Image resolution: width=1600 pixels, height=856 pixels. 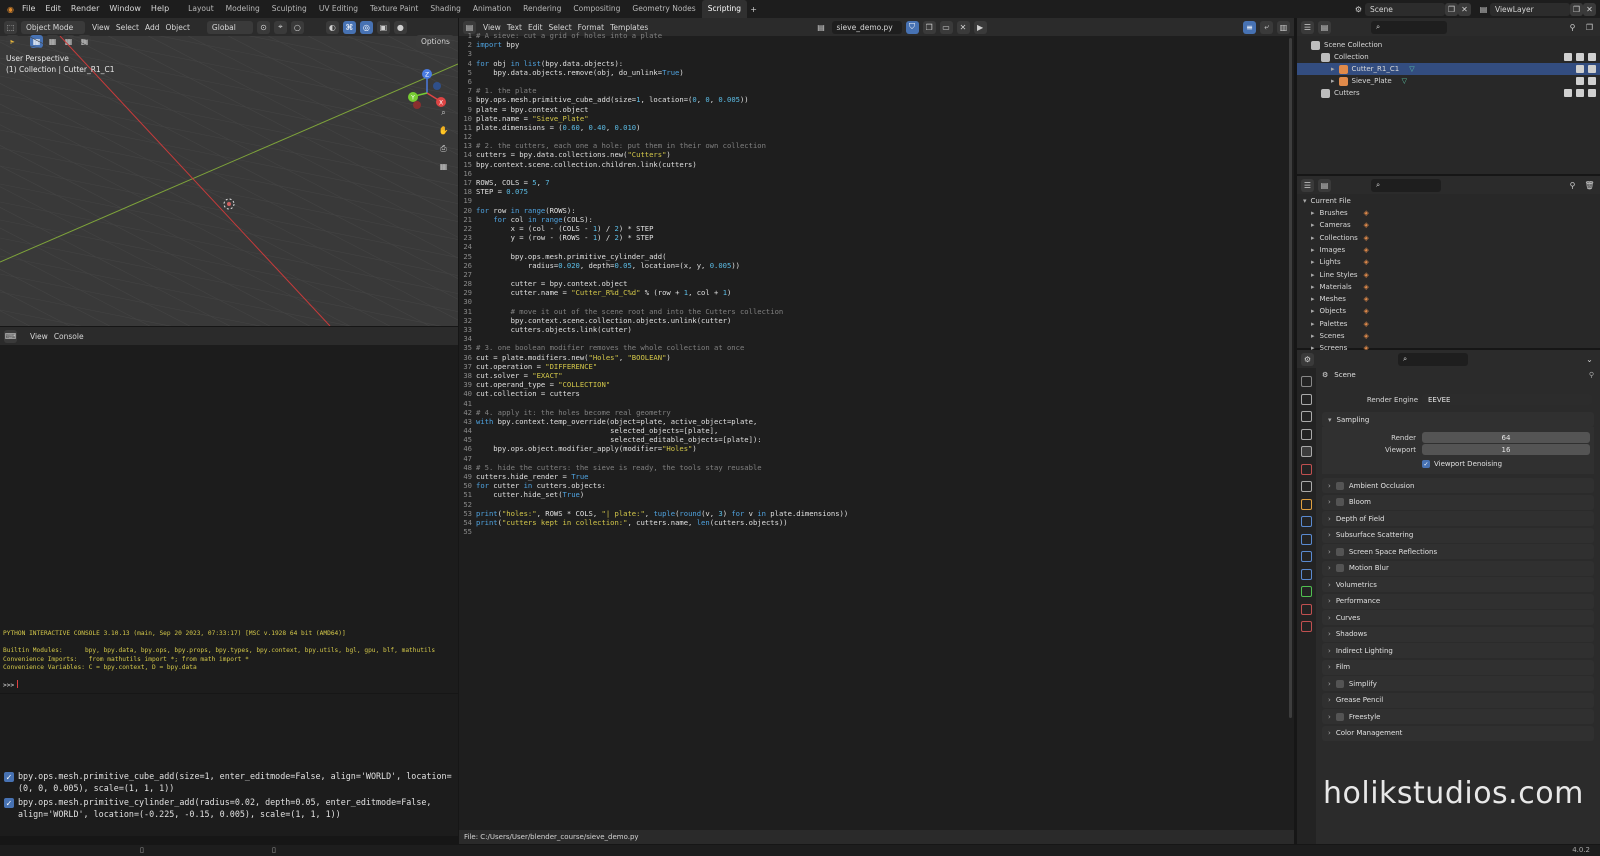 What do you see at coordinates (349, 27) in the screenshot?
I see `gizmo-icon: ⌘` at bounding box center [349, 27].